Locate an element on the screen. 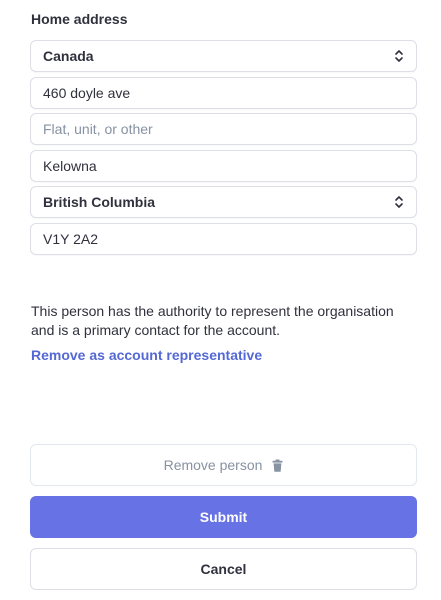 This screenshot has height=600, width=441. remove-person-button: Remove person is located at coordinates (223, 465).